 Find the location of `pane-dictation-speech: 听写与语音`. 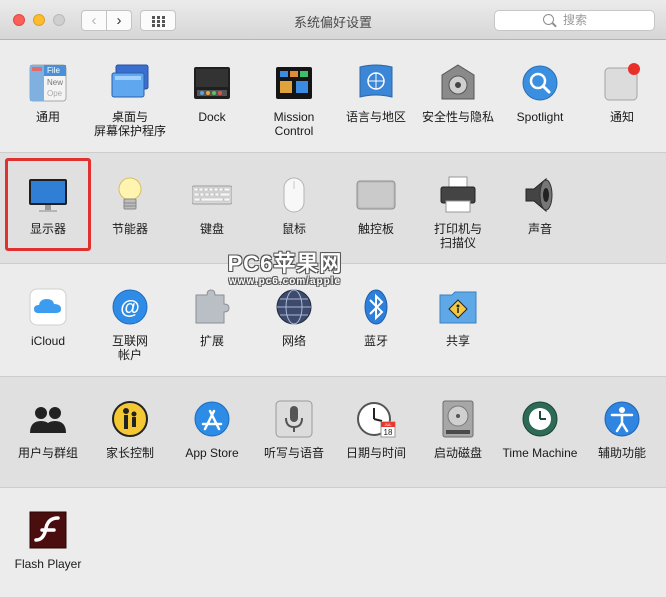

pane-dictation-speech: 听写与语音 is located at coordinates (294, 429).